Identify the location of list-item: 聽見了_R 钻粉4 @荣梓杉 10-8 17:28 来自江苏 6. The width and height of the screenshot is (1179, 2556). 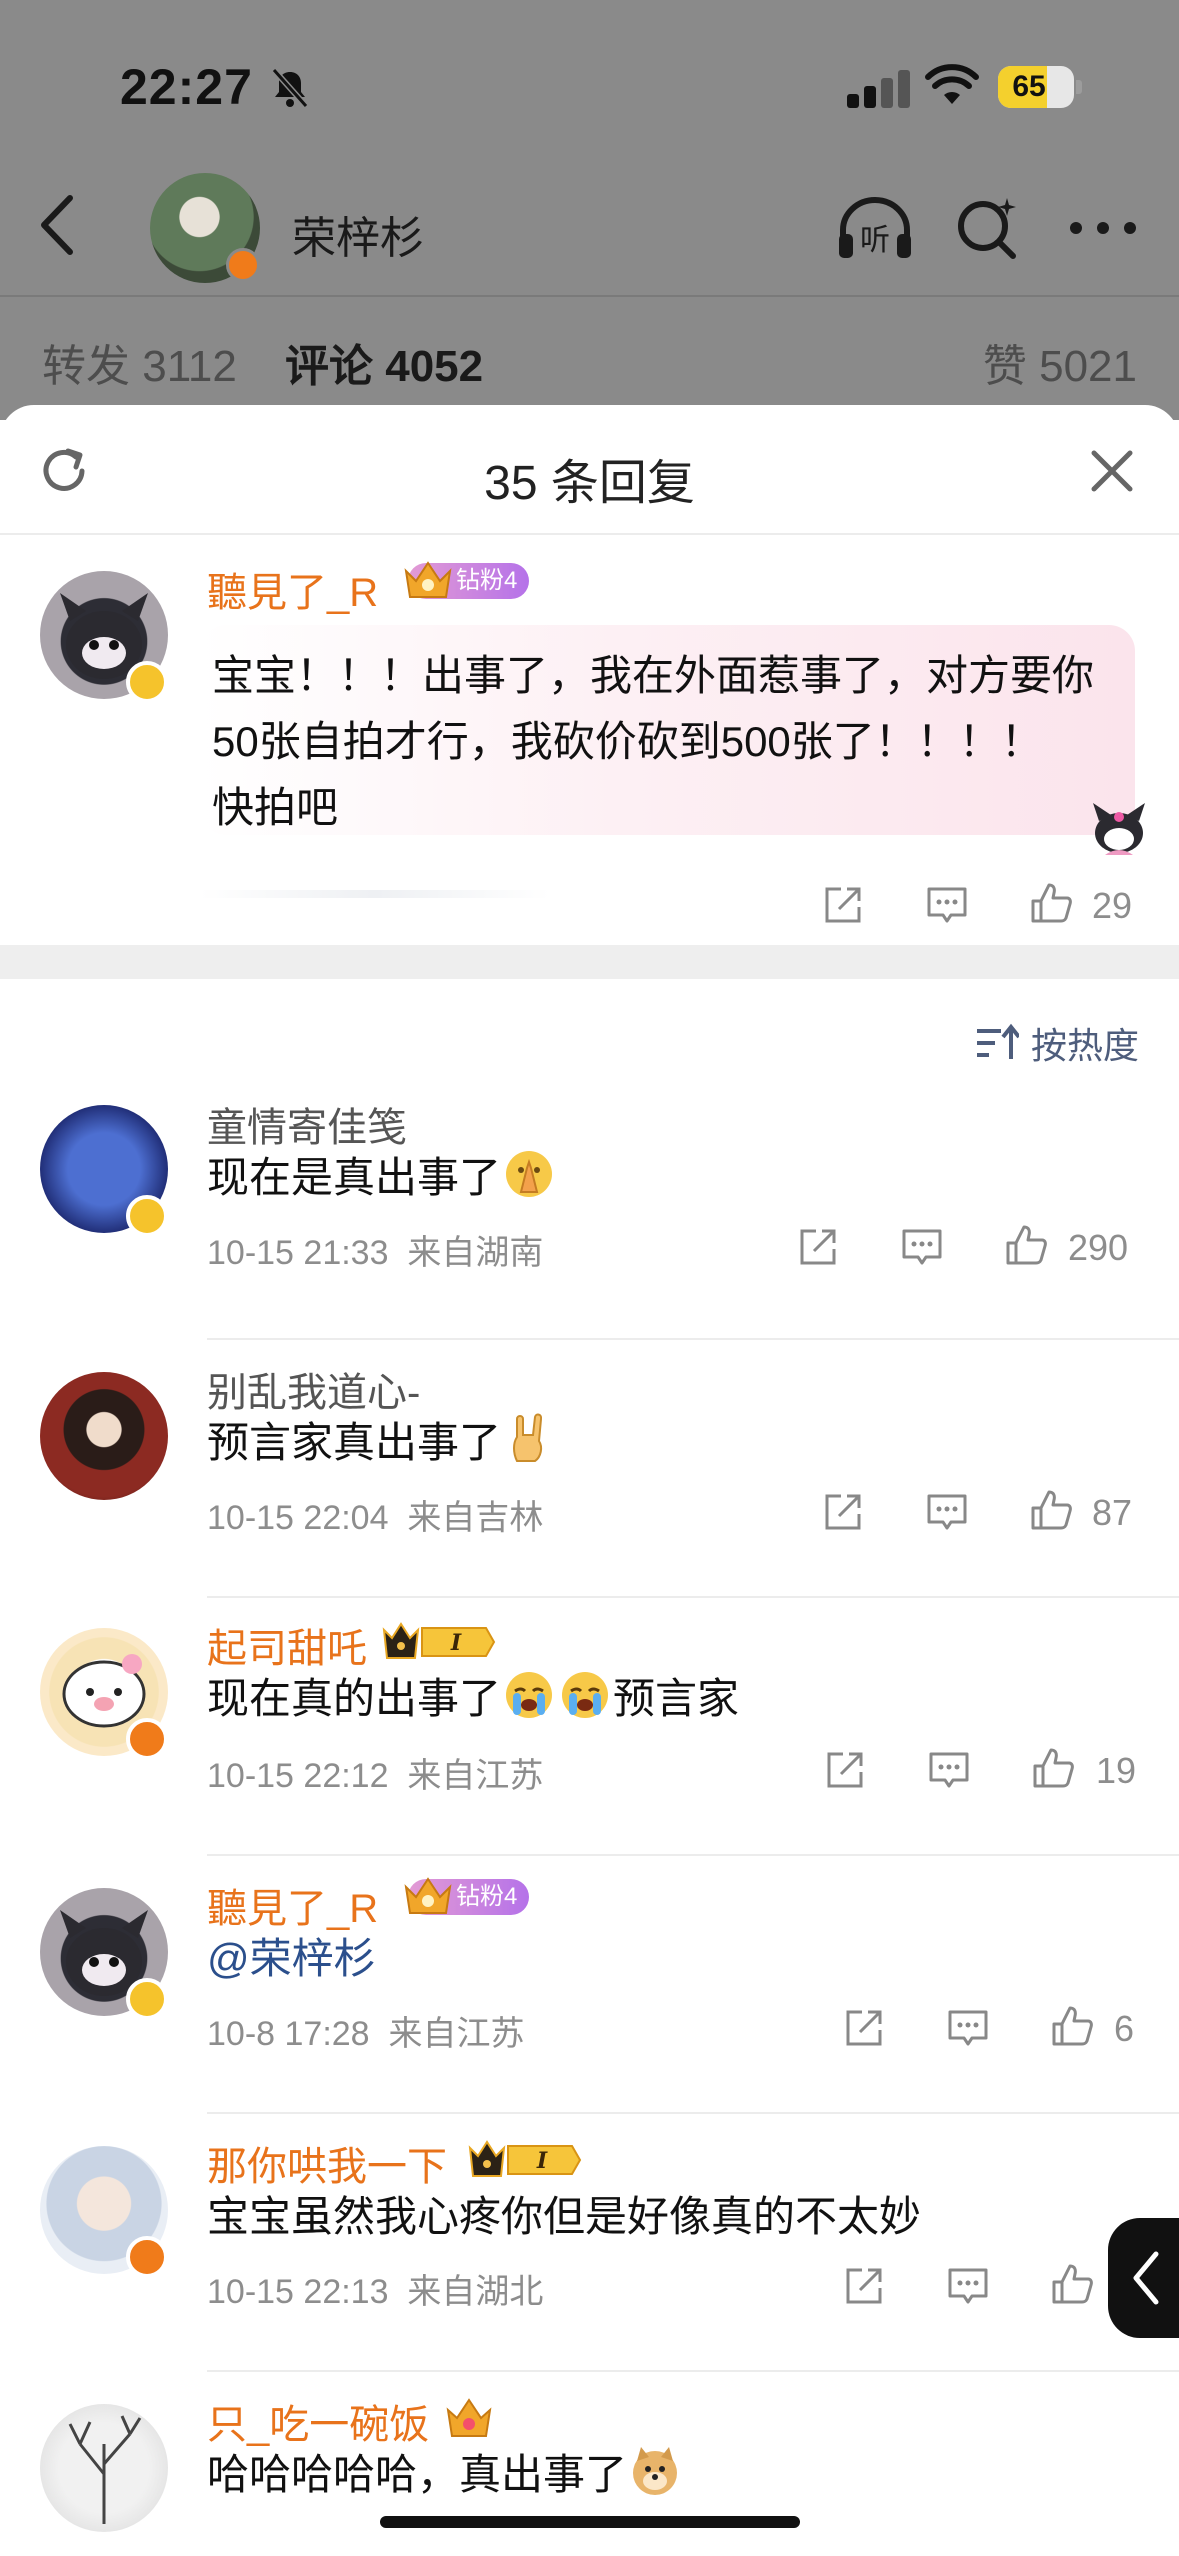
(589, 1985).